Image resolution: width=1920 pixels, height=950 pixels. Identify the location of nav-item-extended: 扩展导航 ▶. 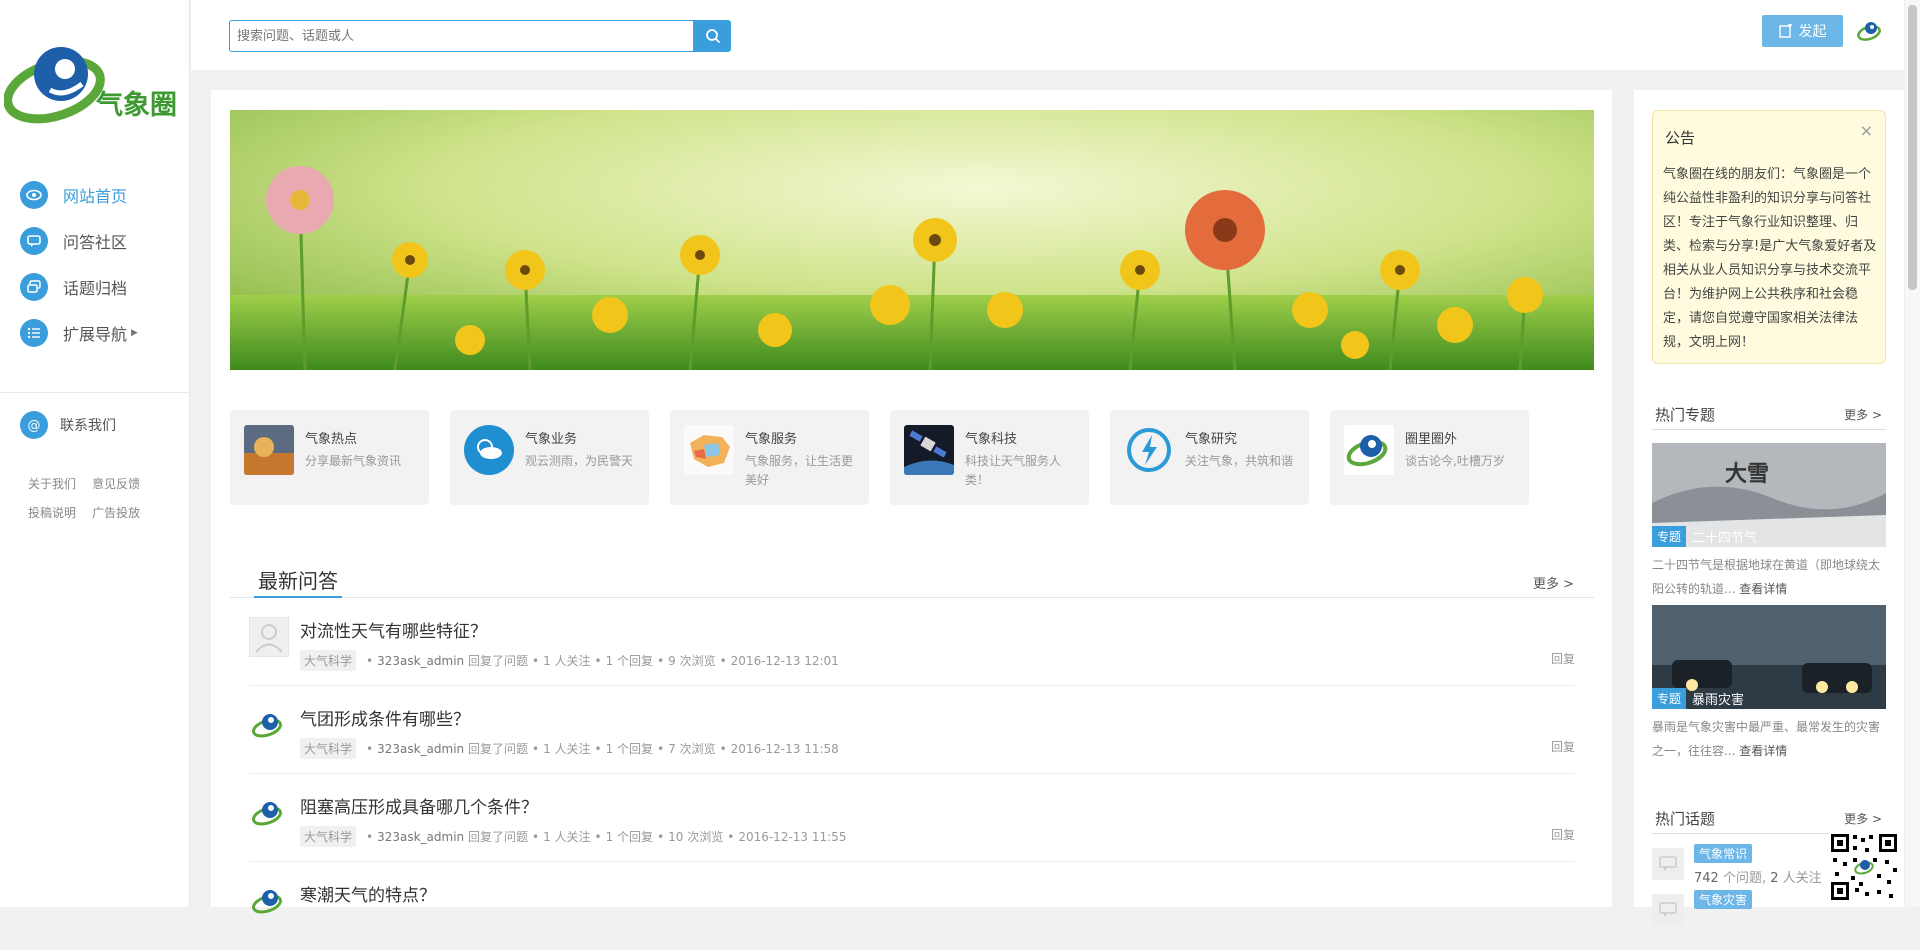
(95, 333).